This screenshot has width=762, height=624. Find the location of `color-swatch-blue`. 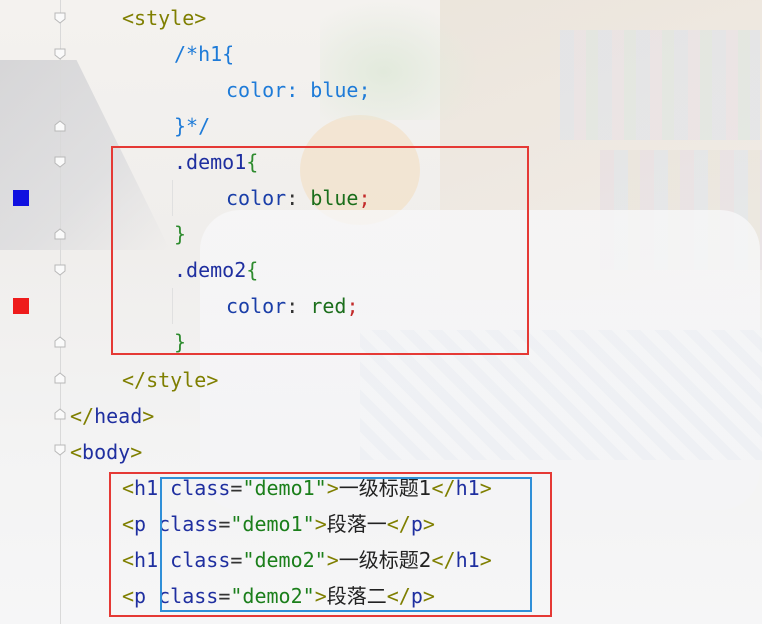

color-swatch-blue is located at coordinates (21, 198).